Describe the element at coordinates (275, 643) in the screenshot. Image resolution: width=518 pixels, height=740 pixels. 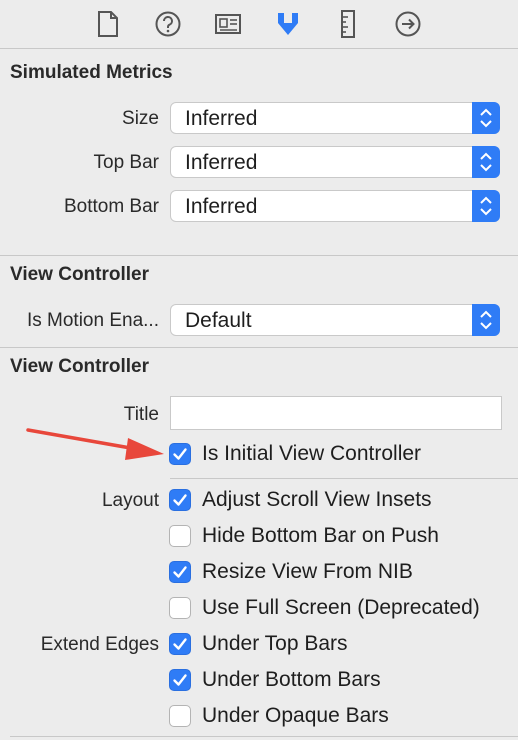
I see `under-top-bars-label: Under Top Bars` at that location.